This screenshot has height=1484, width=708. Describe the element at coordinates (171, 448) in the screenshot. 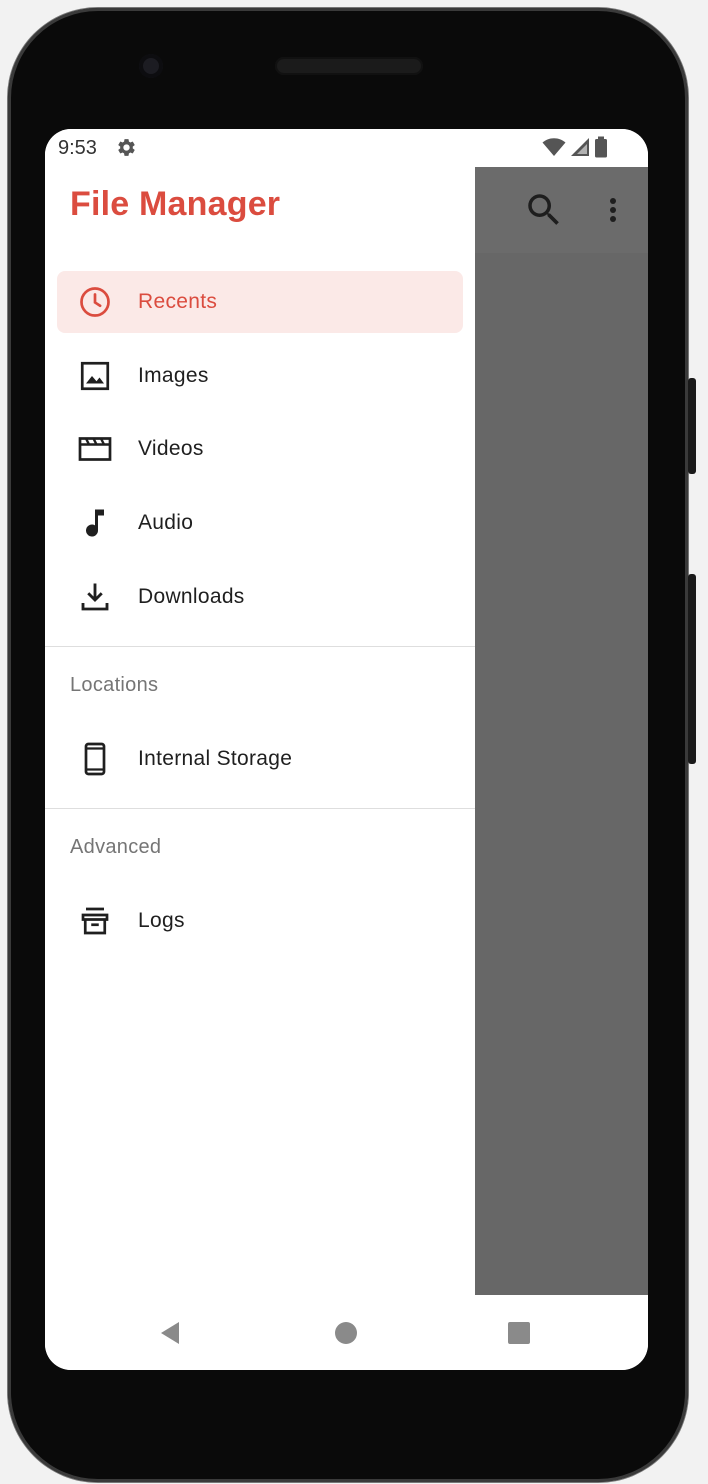

I see `drawer-item-label: Videos` at that location.